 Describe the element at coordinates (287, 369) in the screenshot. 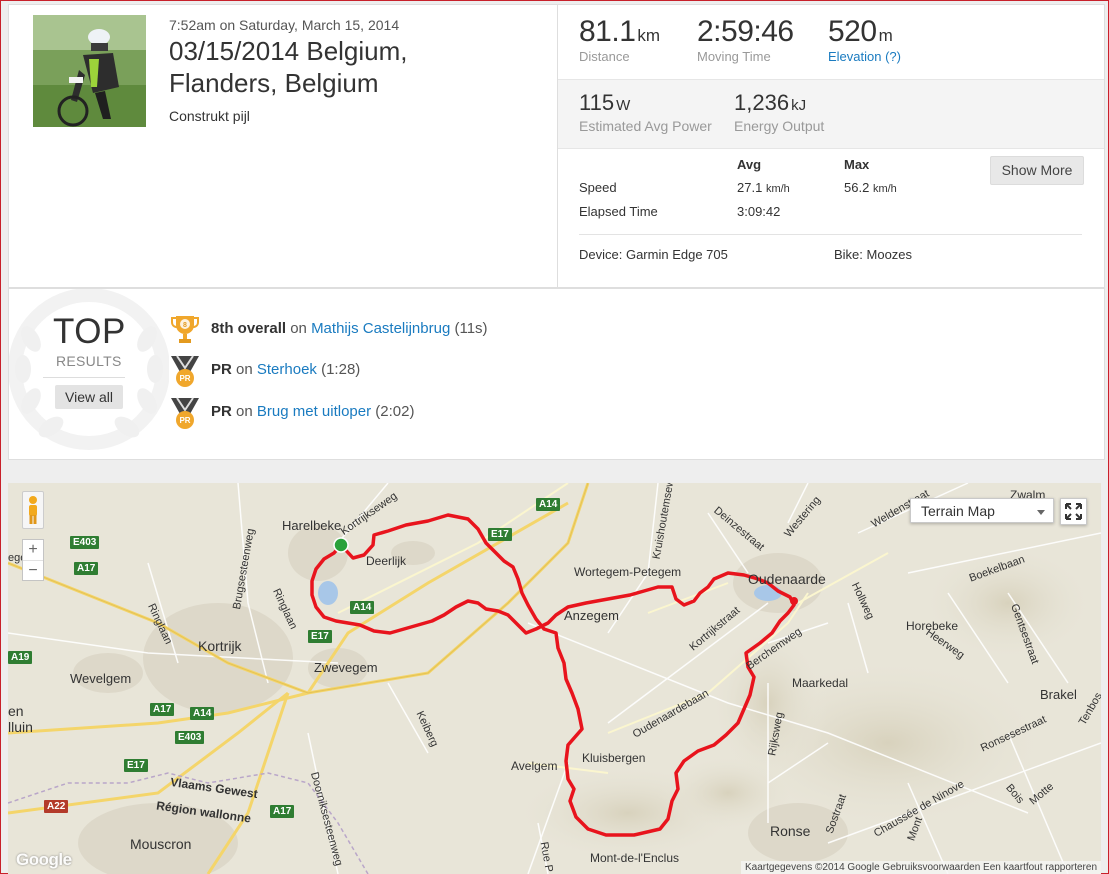

I see `segment-link: Sterhoek` at that location.